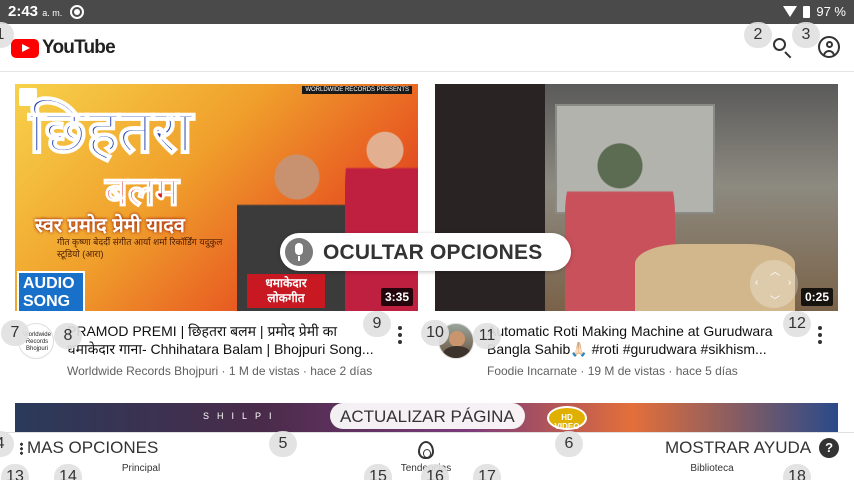 The image size is (854, 481). What do you see at coordinates (807, 11) in the screenshot?
I see `battery-icon` at bounding box center [807, 11].